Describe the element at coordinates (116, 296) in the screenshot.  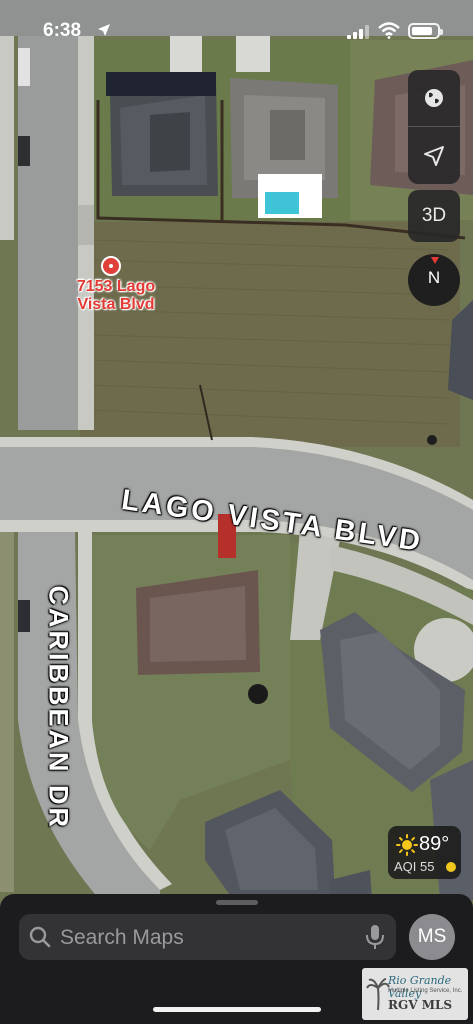
I see `pin-label: 7153 Lago Vista Blvd` at that location.